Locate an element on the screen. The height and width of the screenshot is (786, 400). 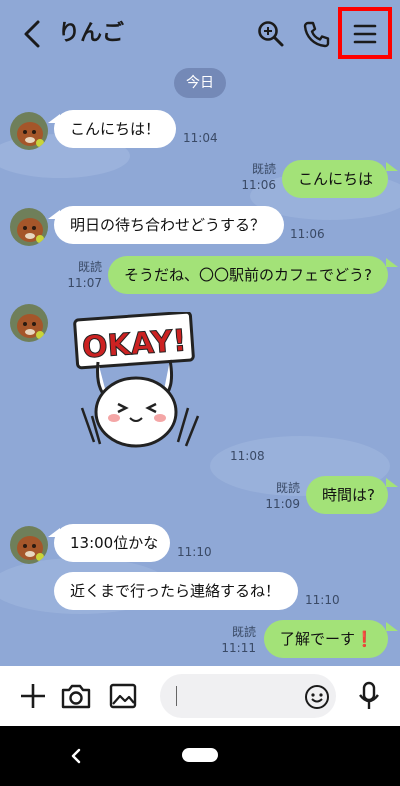
outgoing-message: そうだね、〇〇駅前のカフェでどう? is located at coordinates (248, 275).